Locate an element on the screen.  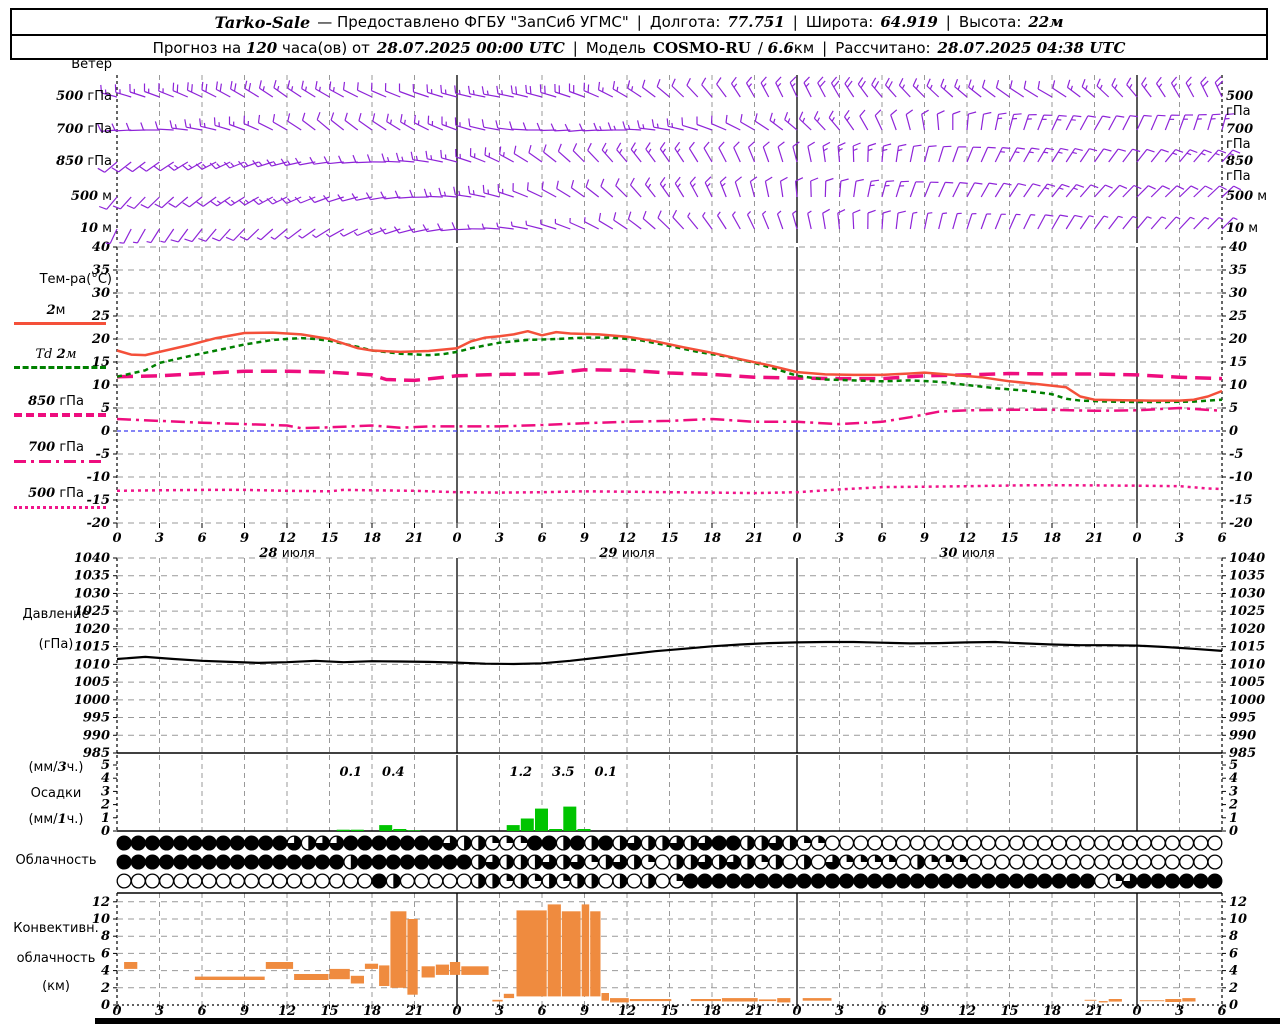
svg-text: -20 is located at coordinates (1241, 523).